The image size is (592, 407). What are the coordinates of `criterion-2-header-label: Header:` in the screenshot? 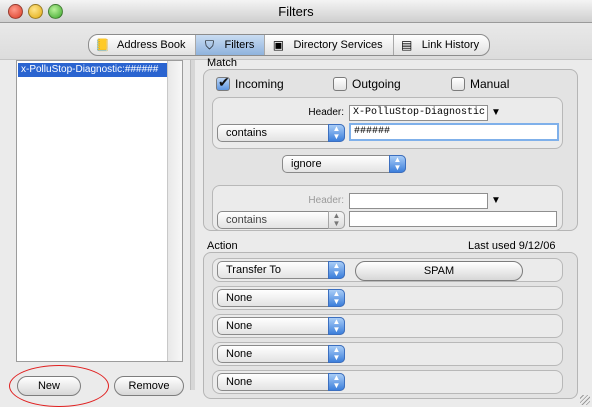 It's located at (326, 200).